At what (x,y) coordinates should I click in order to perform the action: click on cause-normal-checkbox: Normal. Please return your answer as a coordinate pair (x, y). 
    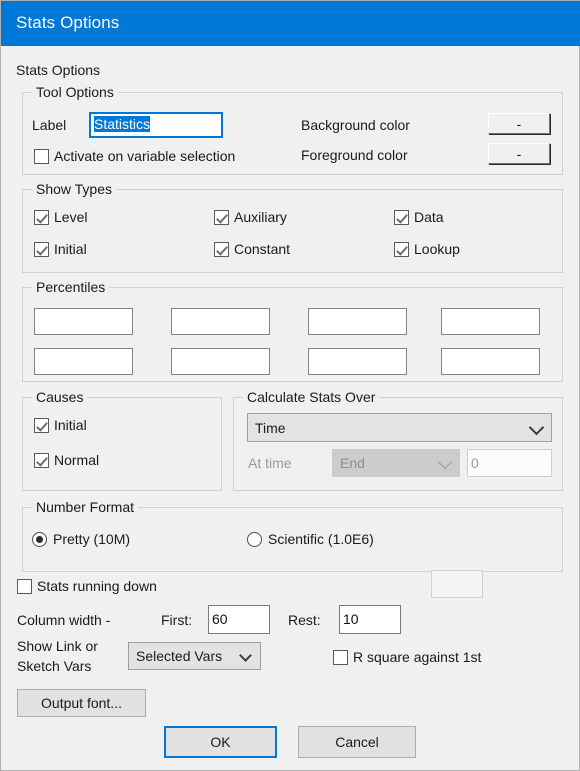
    Looking at the image, I should click on (66, 460).